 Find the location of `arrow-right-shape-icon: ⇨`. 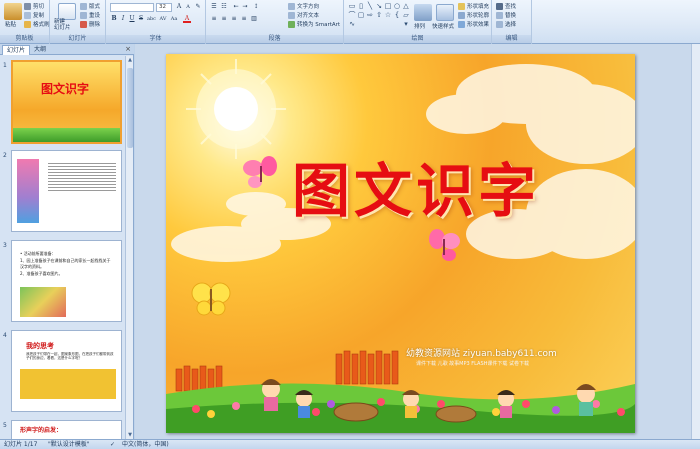

arrow-right-shape-icon: ⇨ is located at coordinates (370, 15).